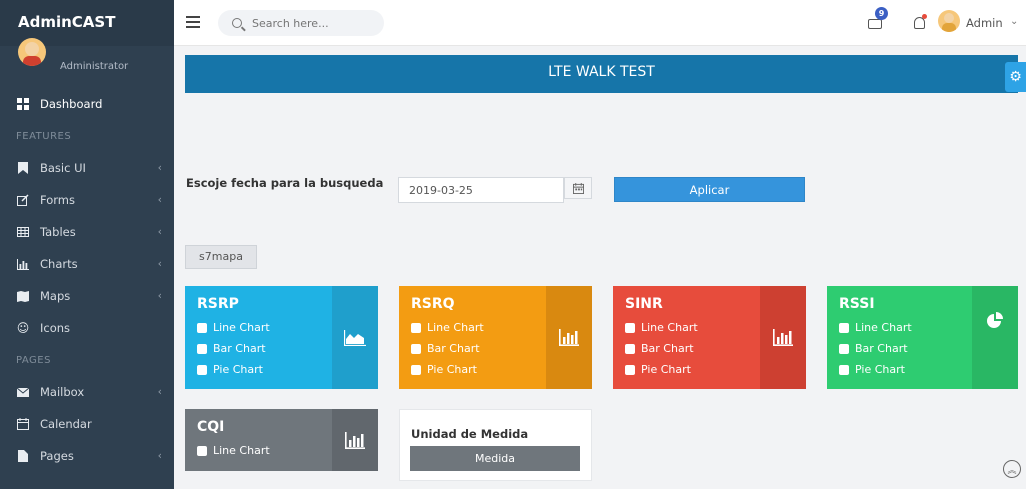 Image resolution: width=1026 pixels, height=489 pixels. I want to click on unidad-title: Unidad de Medida, so click(470, 434).